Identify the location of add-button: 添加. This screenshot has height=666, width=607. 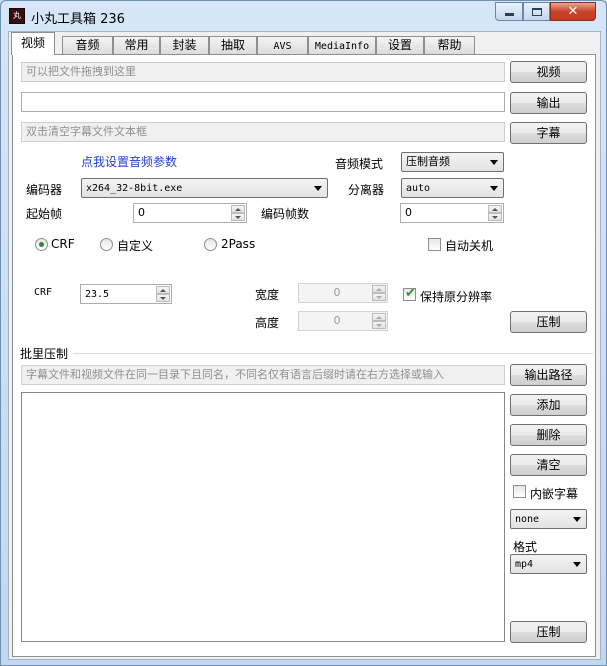
(548, 405).